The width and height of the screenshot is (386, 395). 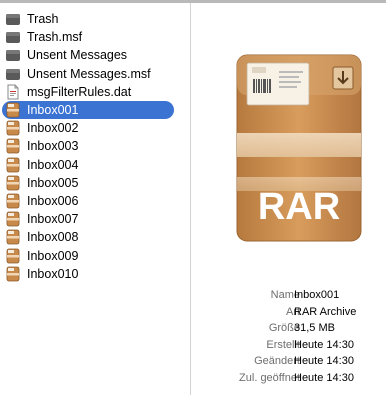 I want to click on file-name: Inbox010, so click(x=53, y=273).